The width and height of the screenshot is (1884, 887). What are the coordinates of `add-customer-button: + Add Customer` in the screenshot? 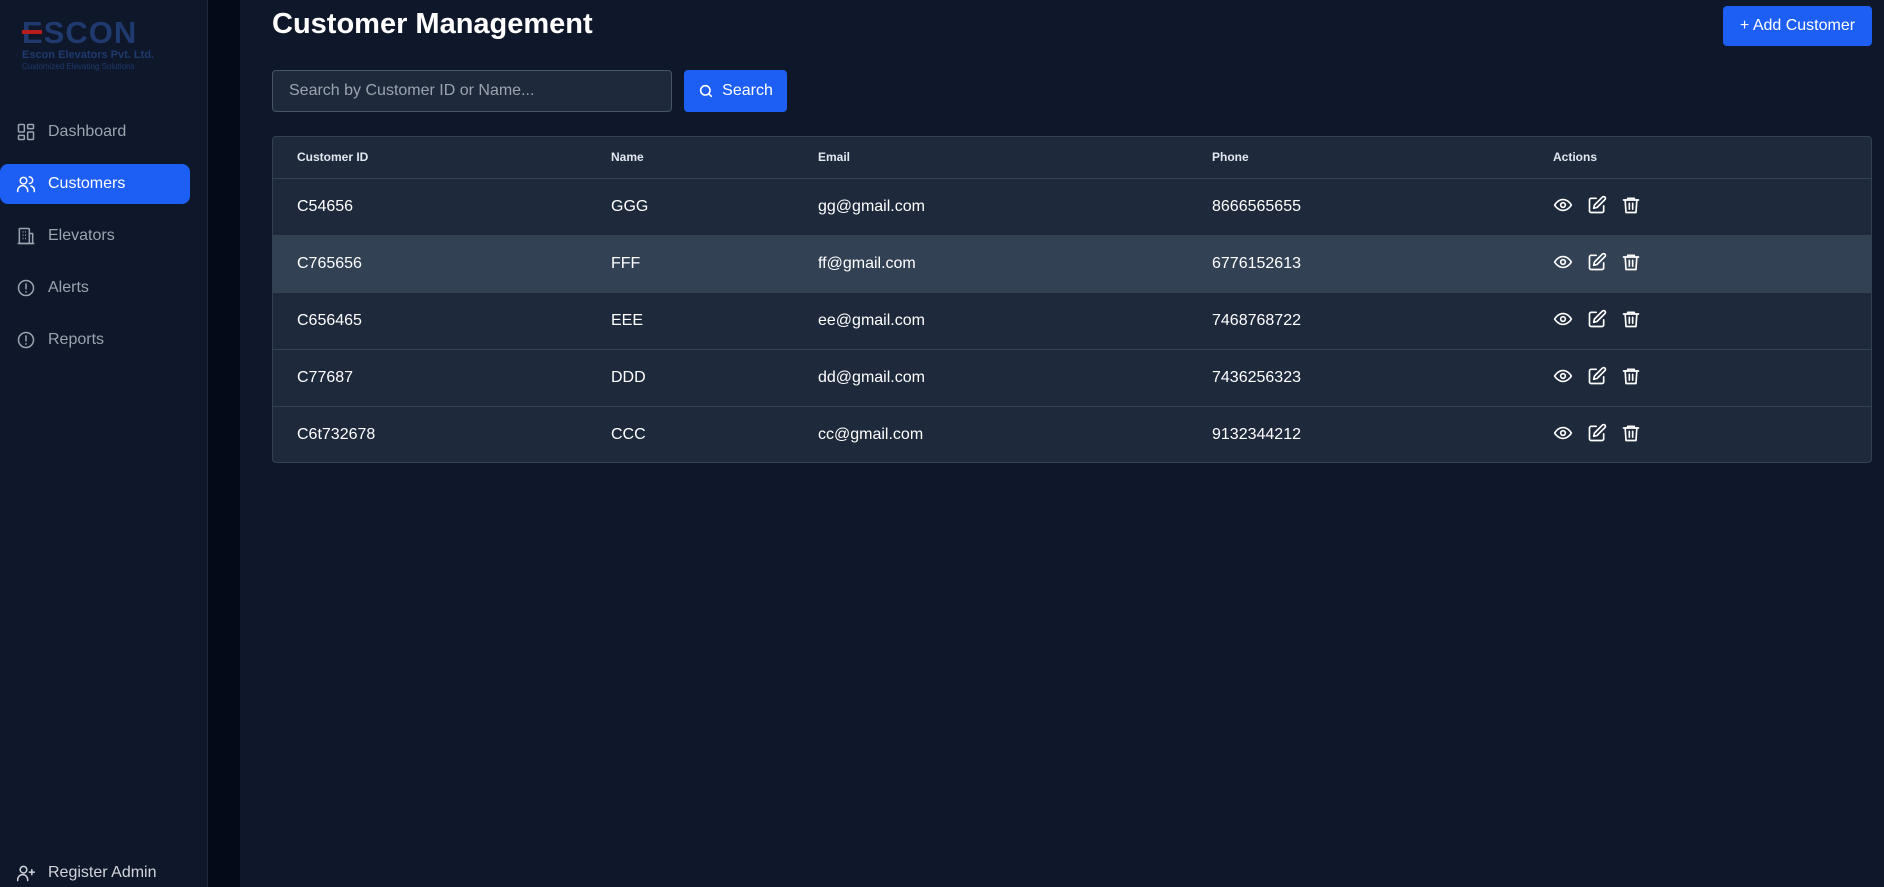 It's located at (1797, 26).